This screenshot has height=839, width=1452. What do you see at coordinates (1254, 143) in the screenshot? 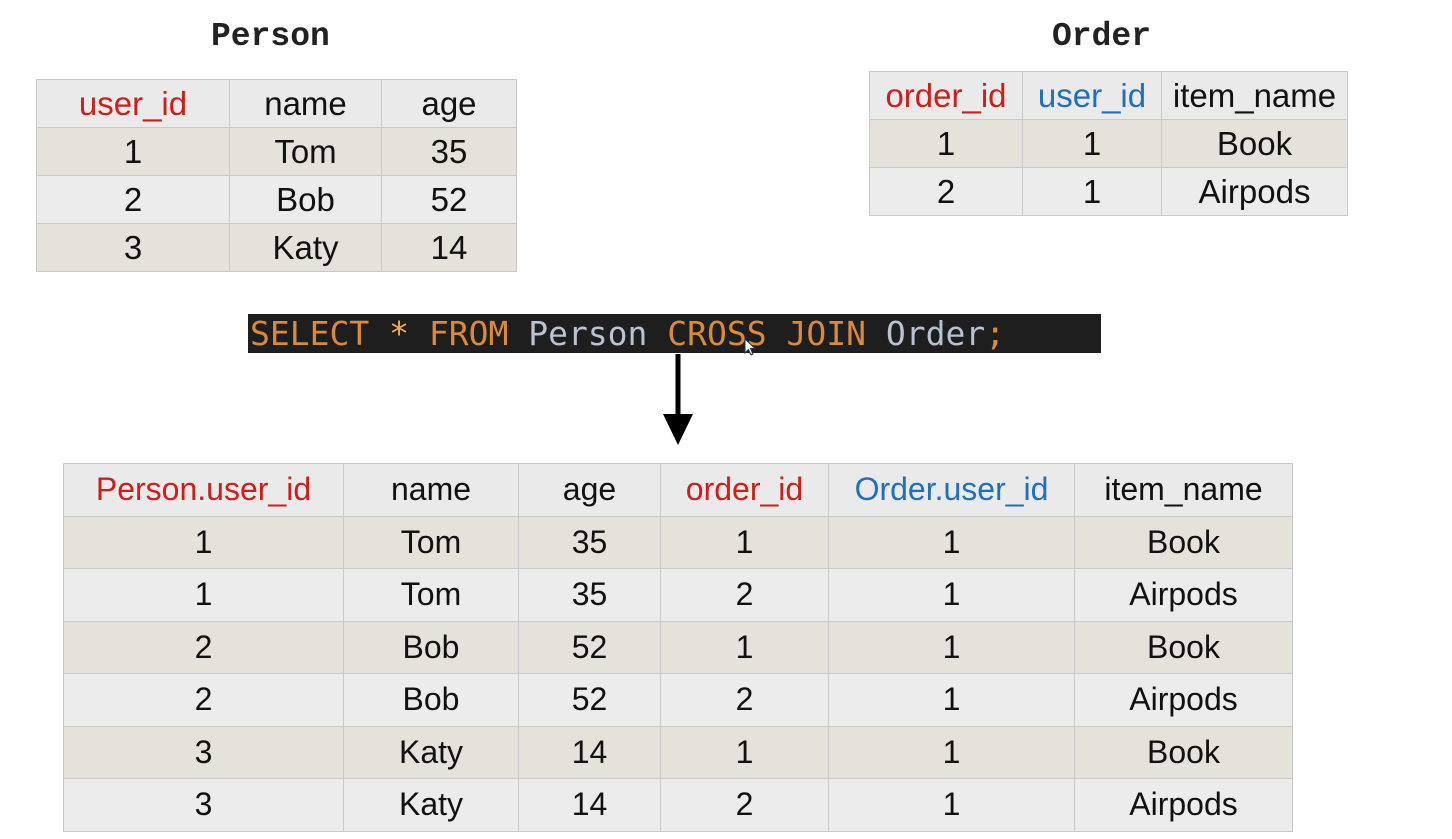
I see `order-cell: Book` at bounding box center [1254, 143].